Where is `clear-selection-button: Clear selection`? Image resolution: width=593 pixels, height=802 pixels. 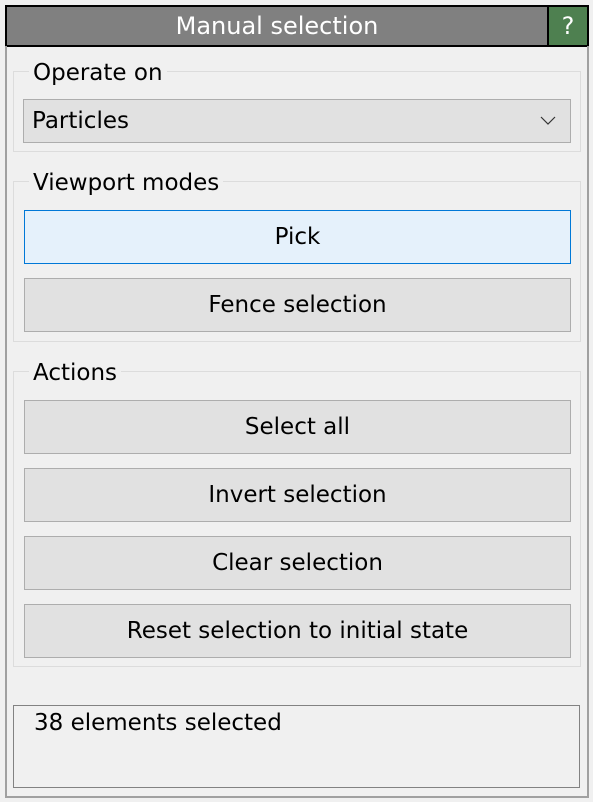 clear-selection-button: Clear selection is located at coordinates (297, 563).